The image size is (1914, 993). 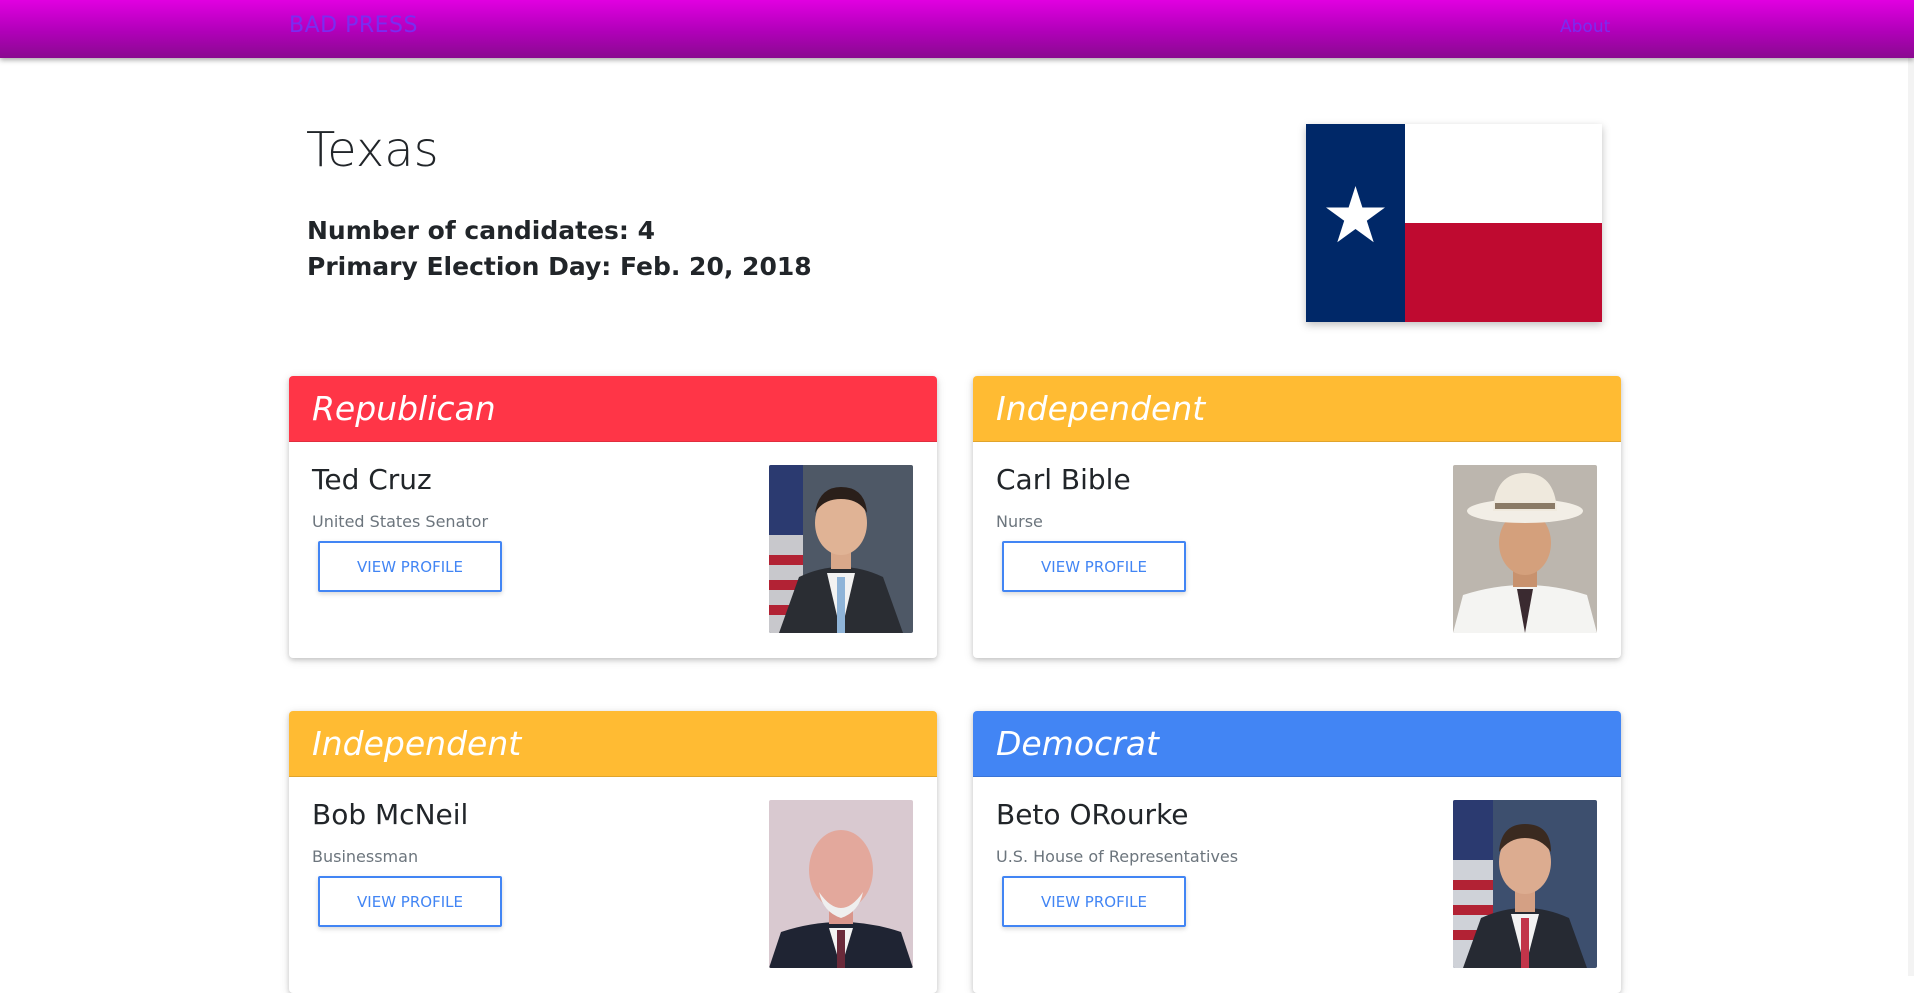 What do you see at coordinates (481, 230) in the screenshot?
I see `candidate-count: Number of candidates: 4` at bounding box center [481, 230].